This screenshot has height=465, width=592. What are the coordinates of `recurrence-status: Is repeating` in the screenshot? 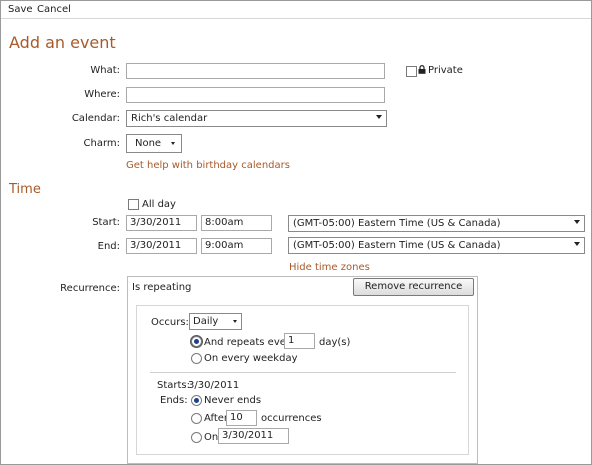 It's located at (162, 287).